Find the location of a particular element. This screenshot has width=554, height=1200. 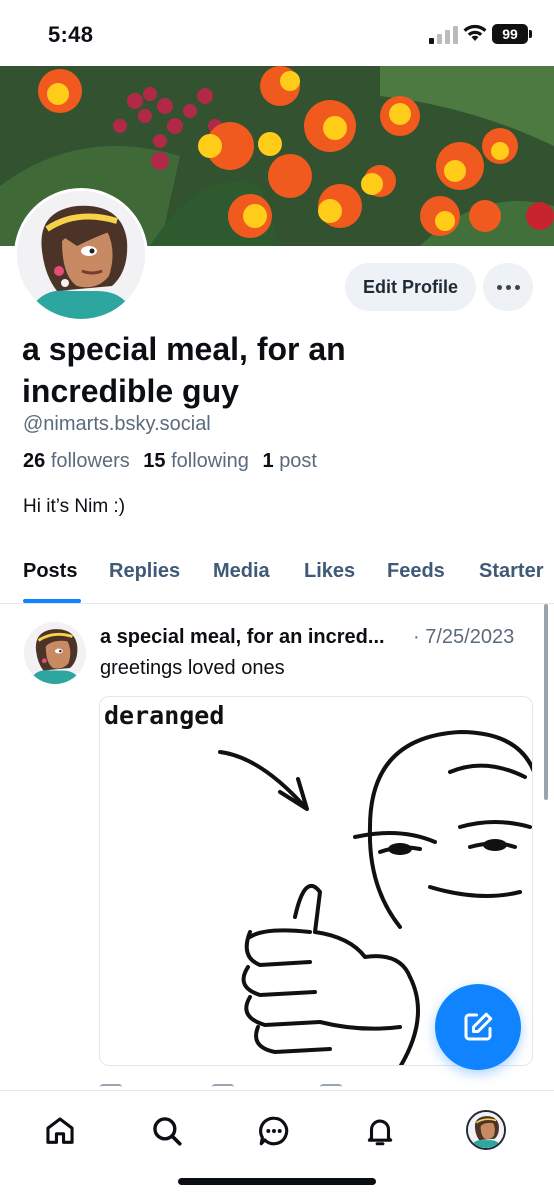

post-date: · 7/25/2023 is located at coordinates (463, 637).